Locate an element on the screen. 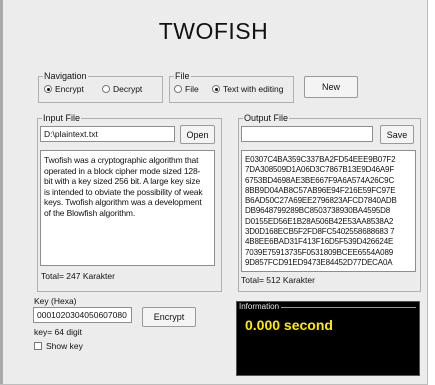  file-radio-dot is located at coordinates (178, 89).